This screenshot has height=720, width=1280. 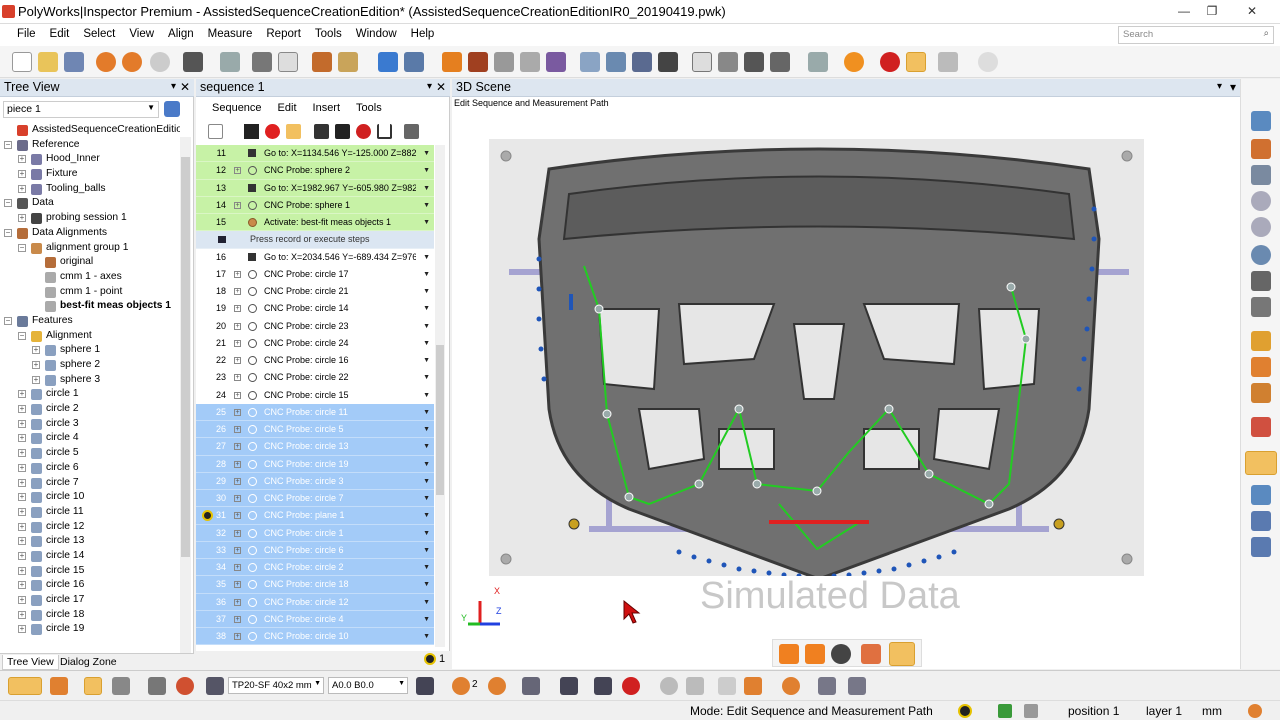 I want to click on tree-item: + circle 7, so click(x=90, y=483).